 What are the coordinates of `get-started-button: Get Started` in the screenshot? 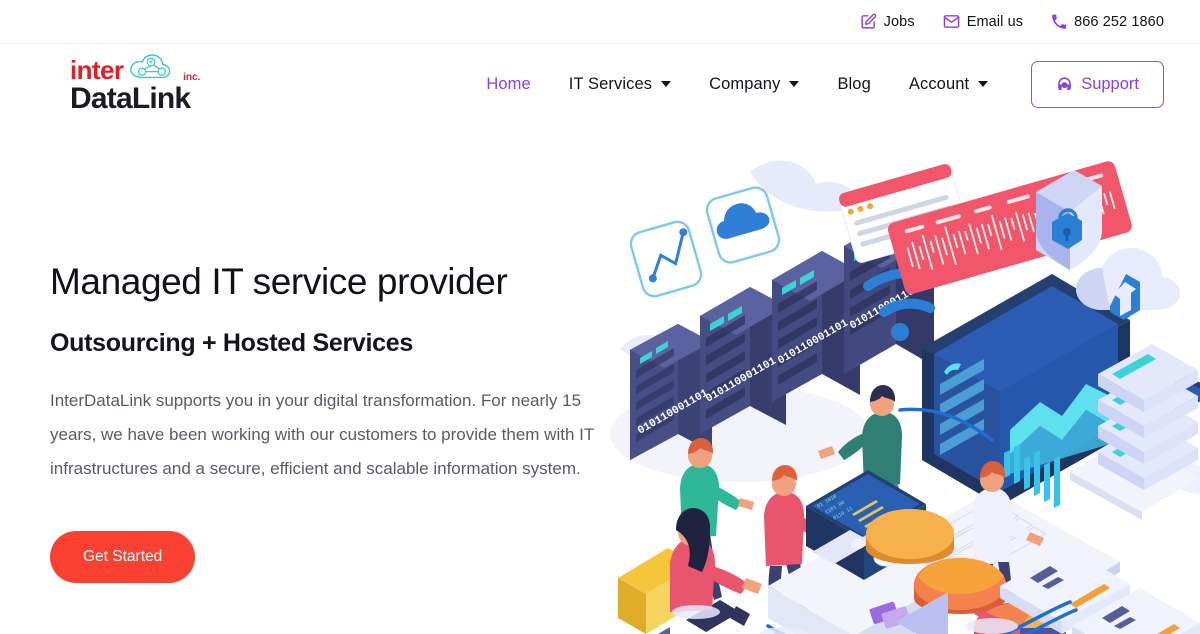 It's located at (123, 556).